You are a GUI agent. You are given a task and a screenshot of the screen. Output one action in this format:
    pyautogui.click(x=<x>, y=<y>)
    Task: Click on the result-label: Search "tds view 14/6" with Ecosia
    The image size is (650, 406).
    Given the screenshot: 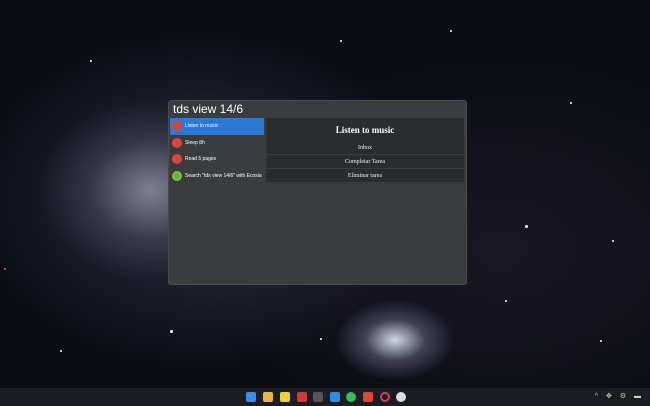 What is the action you would take?
    pyautogui.click(x=223, y=175)
    